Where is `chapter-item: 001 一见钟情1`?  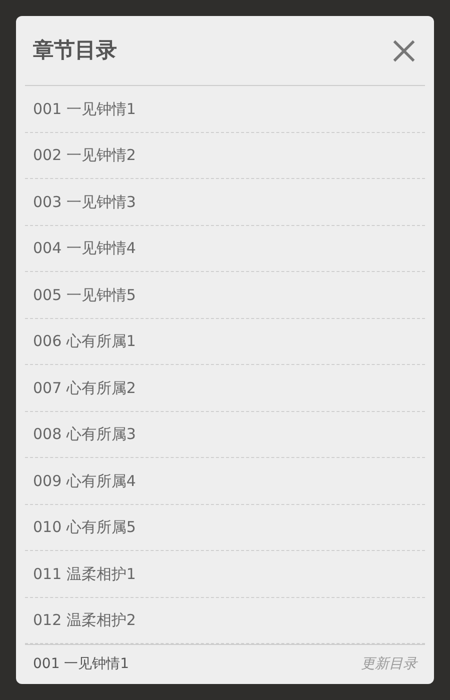
chapter-item: 001 一见钟情1 is located at coordinates (225, 109).